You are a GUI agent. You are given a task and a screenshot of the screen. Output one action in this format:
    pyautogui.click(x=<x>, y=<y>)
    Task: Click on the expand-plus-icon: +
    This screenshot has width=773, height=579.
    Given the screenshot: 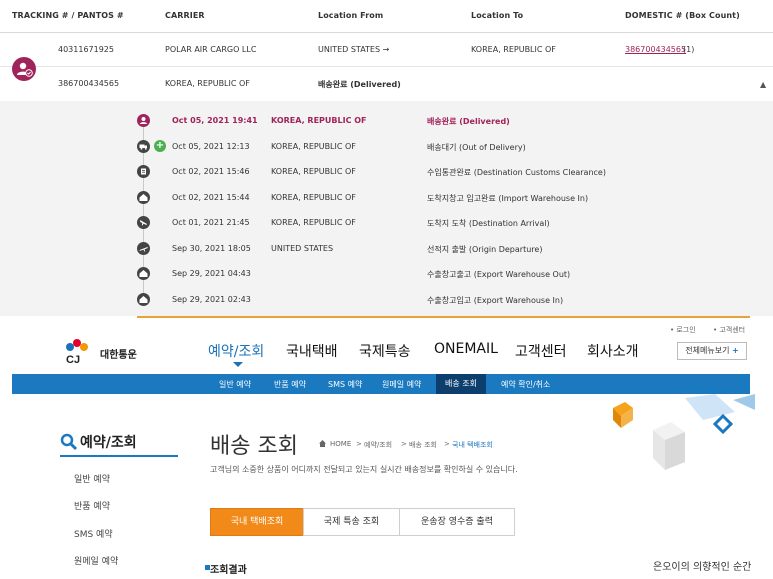 What is the action you would take?
    pyautogui.click(x=160, y=146)
    